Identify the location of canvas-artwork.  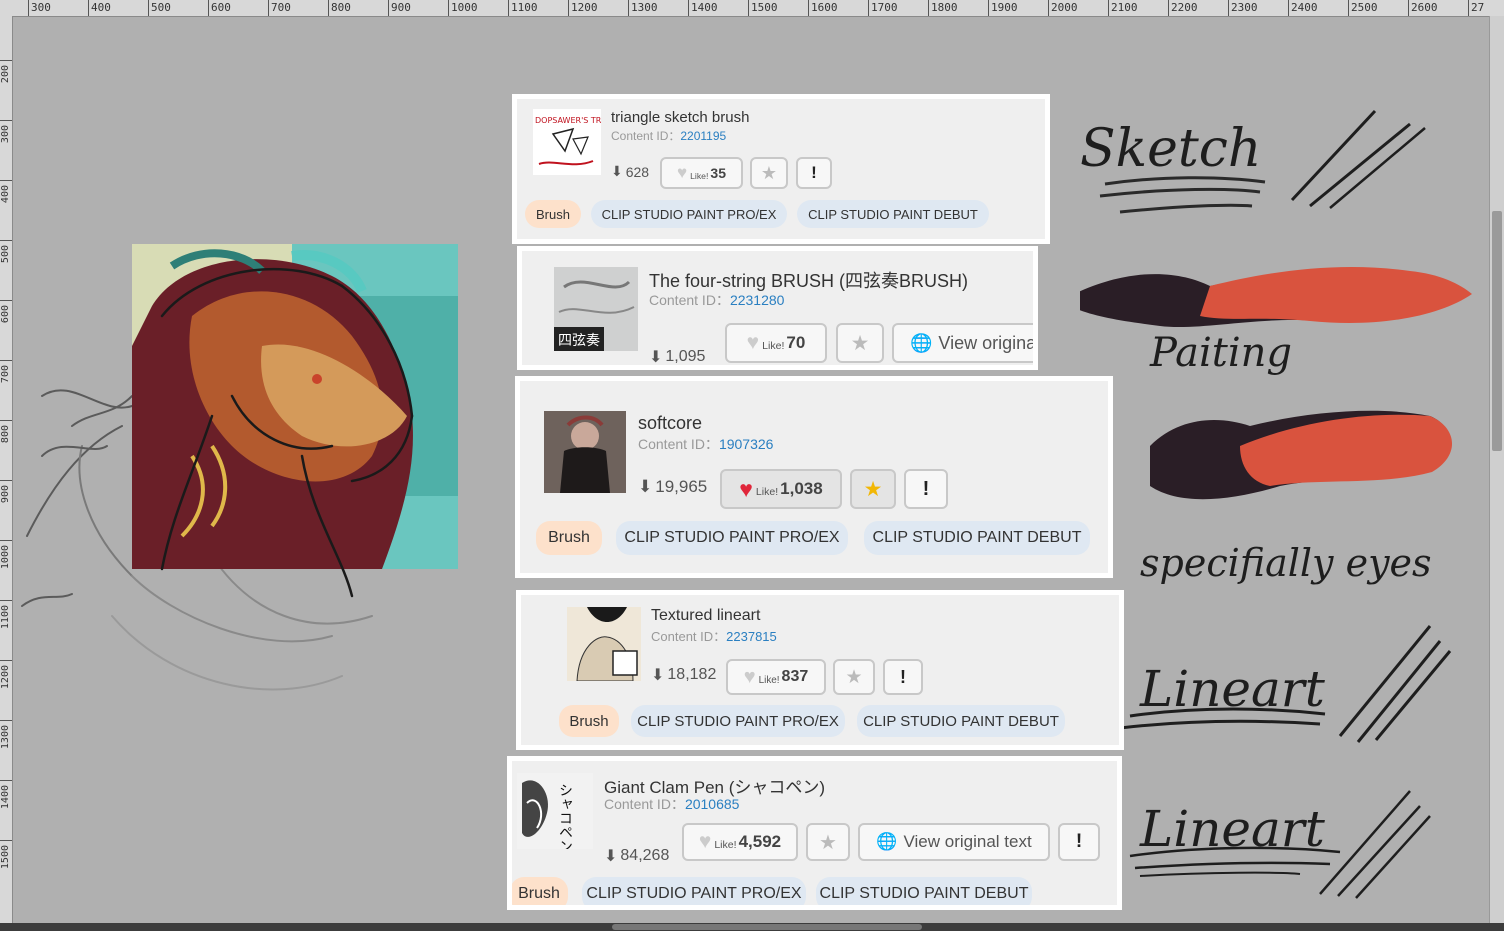
(239, 467).